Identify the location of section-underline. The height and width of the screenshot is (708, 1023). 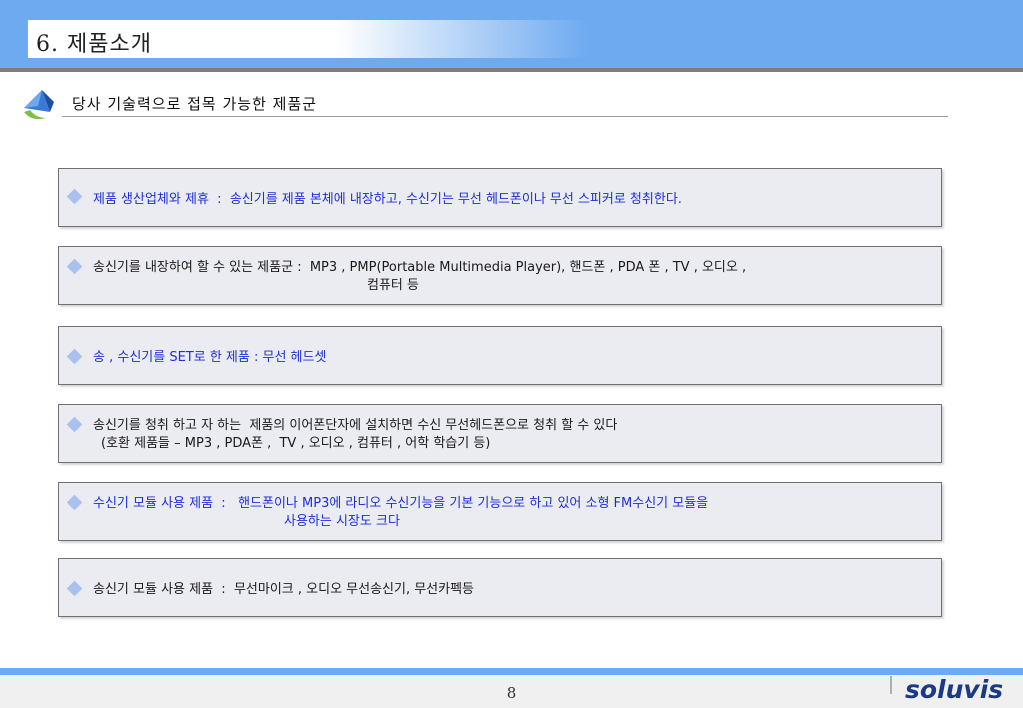
(505, 116).